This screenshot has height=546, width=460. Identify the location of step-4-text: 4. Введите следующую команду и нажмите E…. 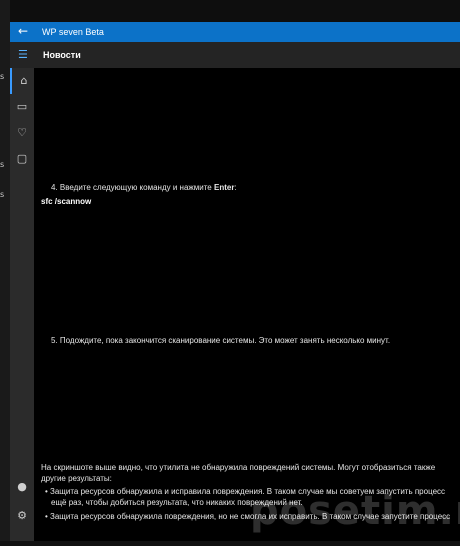
(144, 187).